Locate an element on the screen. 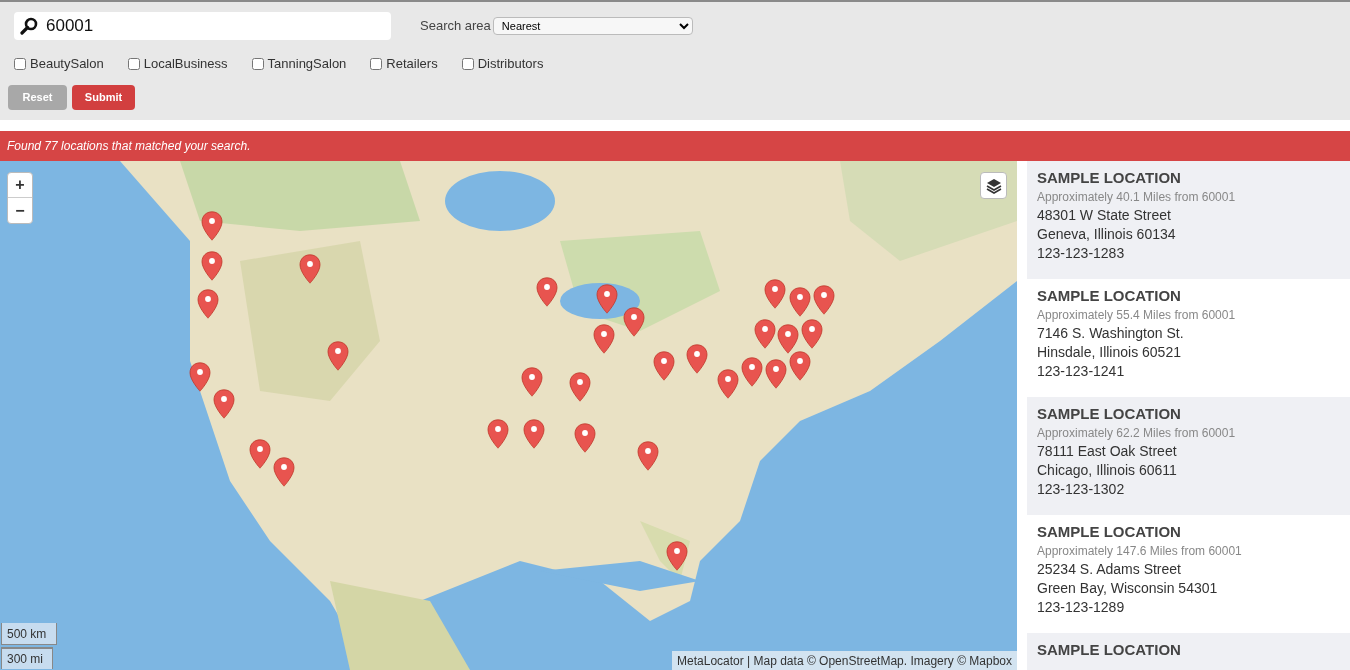 This screenshot has height=670, width=1350. location-city: Hinsdale, Illinois 60521 is located at coordinates (1109, 352).